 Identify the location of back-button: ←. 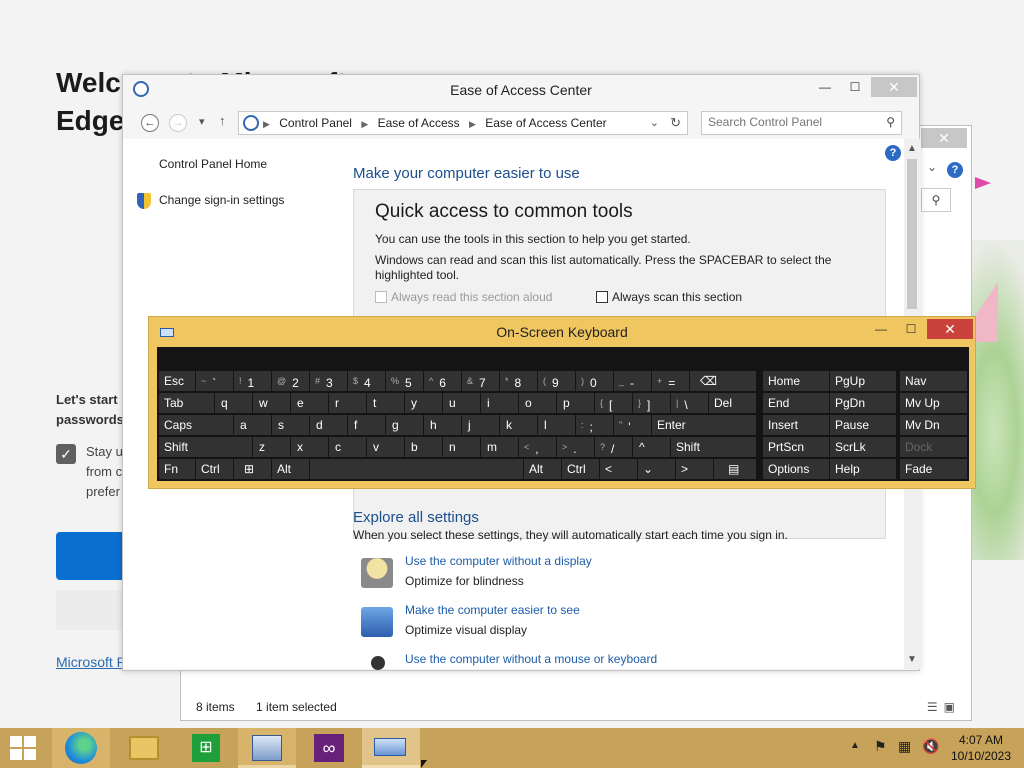
(150, 123).